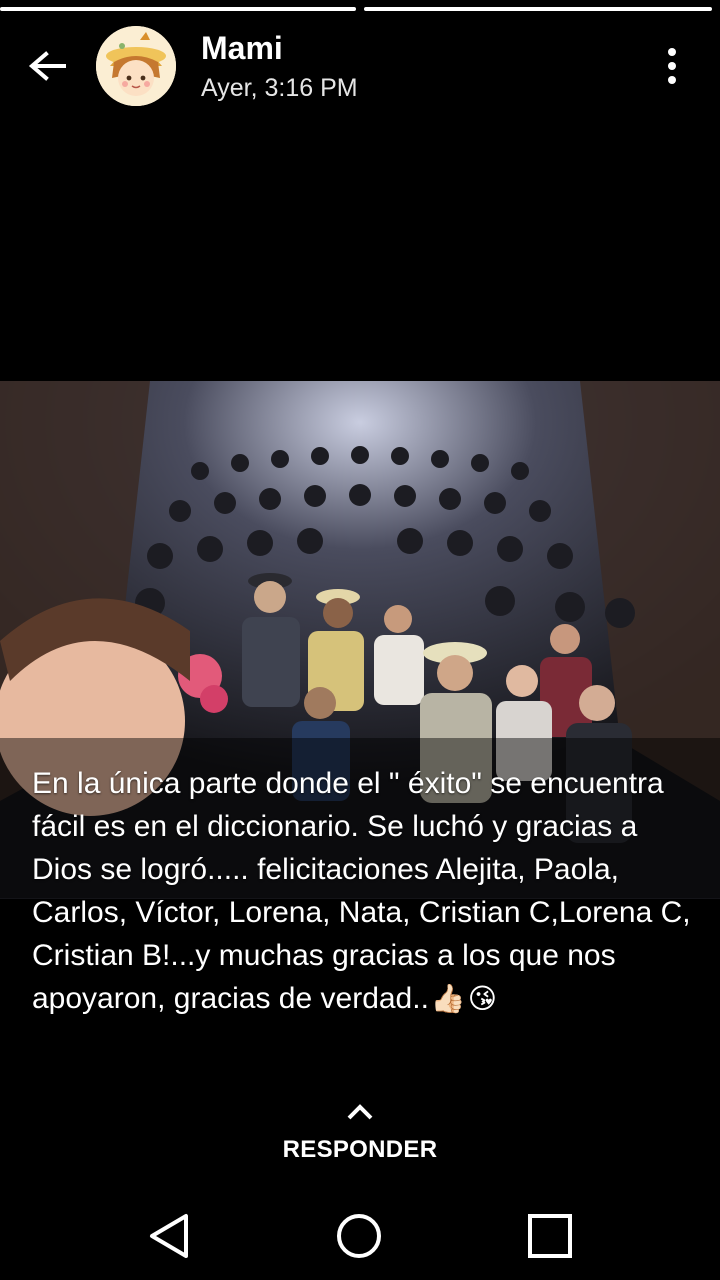  I want to click on arrow-left-icon, so click(47, 66).